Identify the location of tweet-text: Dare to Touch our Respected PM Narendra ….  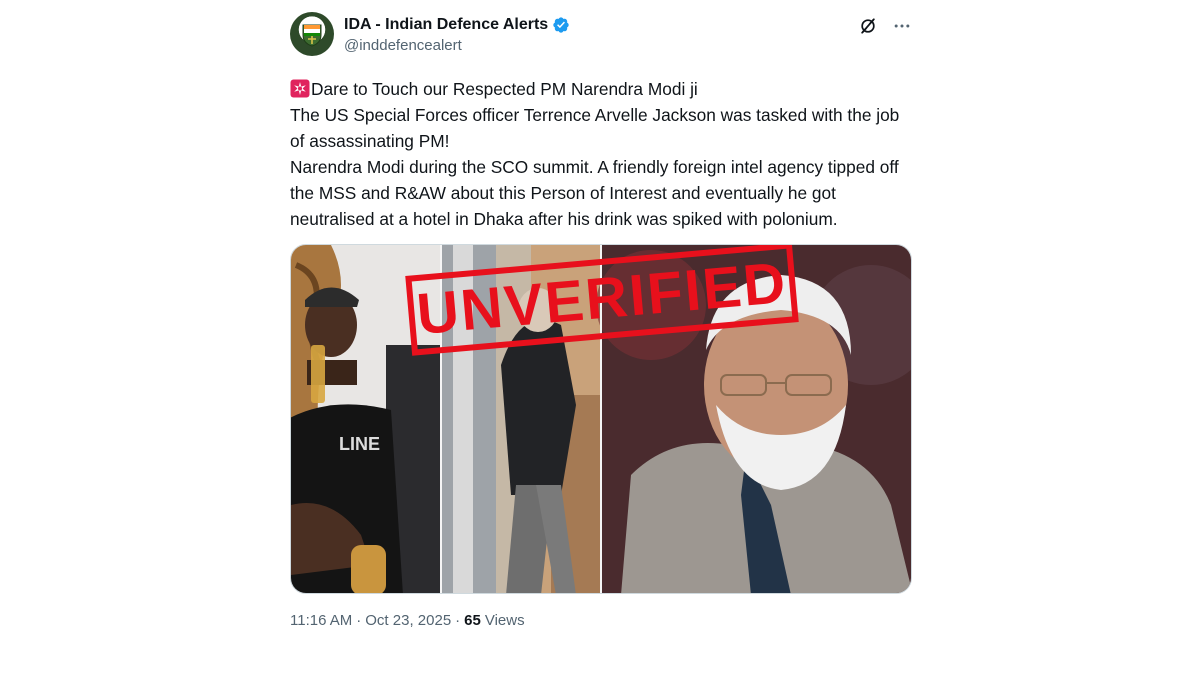
(601, 154).